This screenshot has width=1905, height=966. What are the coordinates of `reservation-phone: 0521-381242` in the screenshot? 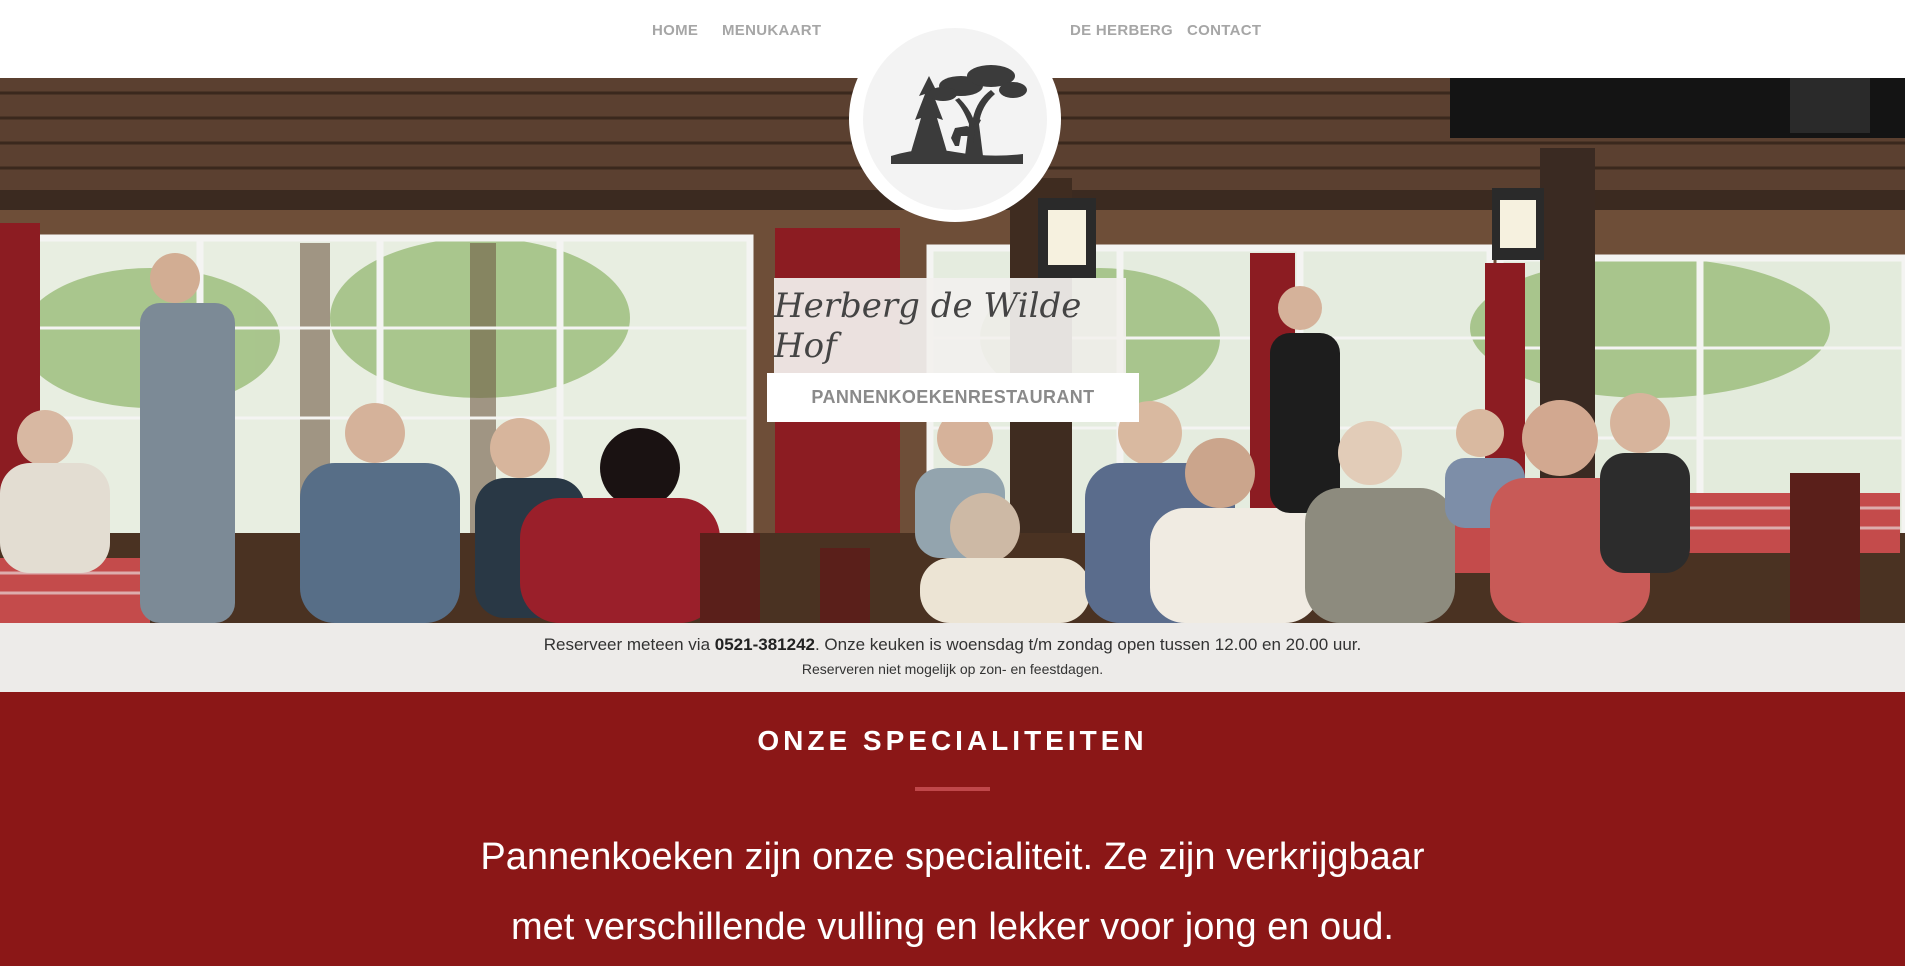 It's located at (765, 644).